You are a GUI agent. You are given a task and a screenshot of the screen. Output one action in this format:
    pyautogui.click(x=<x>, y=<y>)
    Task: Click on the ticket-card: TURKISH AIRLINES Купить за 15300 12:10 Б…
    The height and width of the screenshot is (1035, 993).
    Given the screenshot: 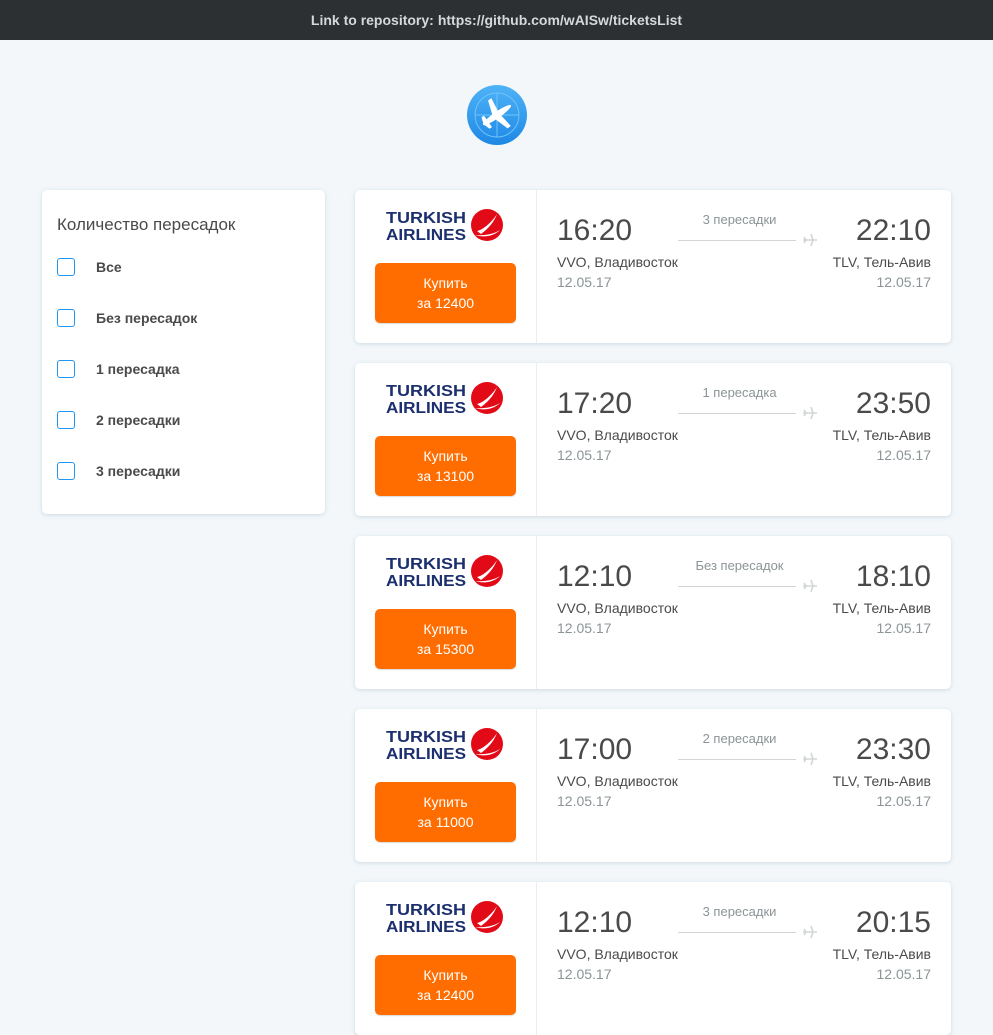 What is the action you would take?
    pyautogui.click(x=653, y=612)
    